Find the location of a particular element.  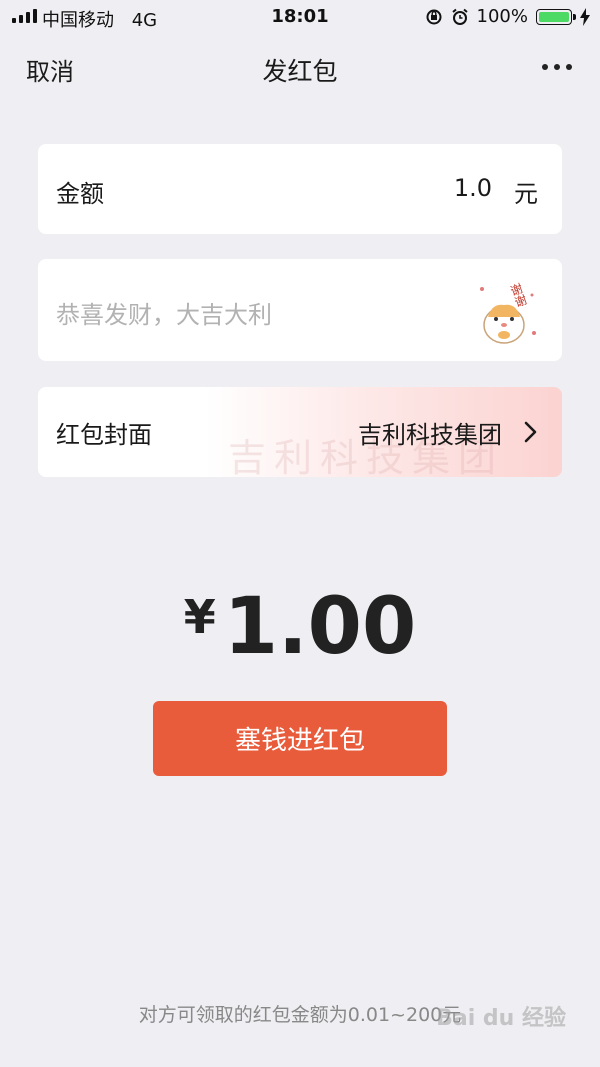

battery-icon is located at coordinates (556, 16).